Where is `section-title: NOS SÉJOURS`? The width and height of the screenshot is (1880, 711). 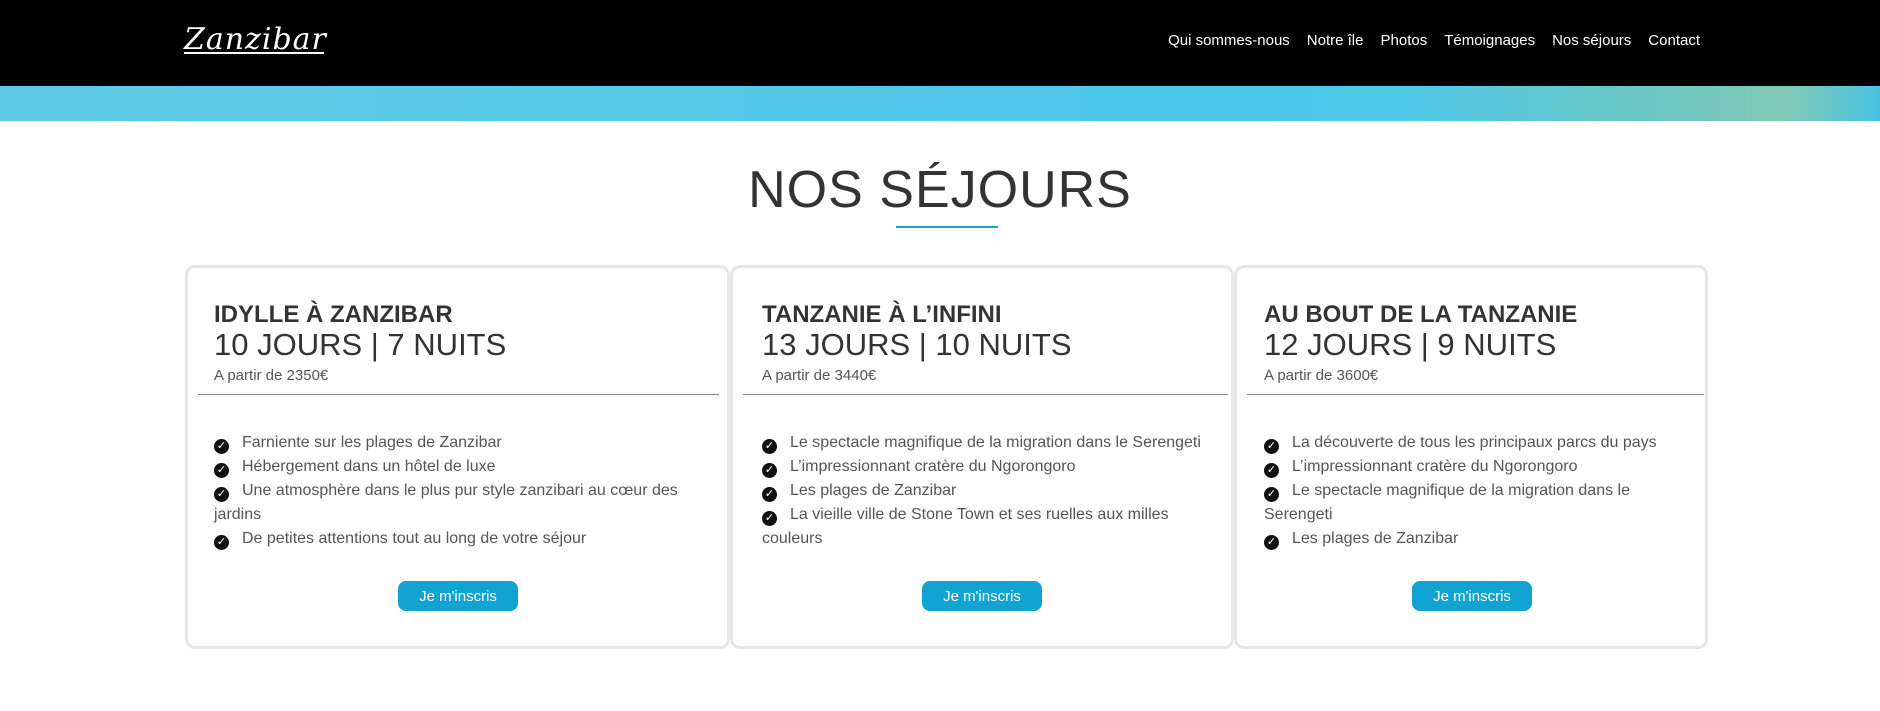 section-title: NOS SÉJOURS is located at coordinates (940, 190).